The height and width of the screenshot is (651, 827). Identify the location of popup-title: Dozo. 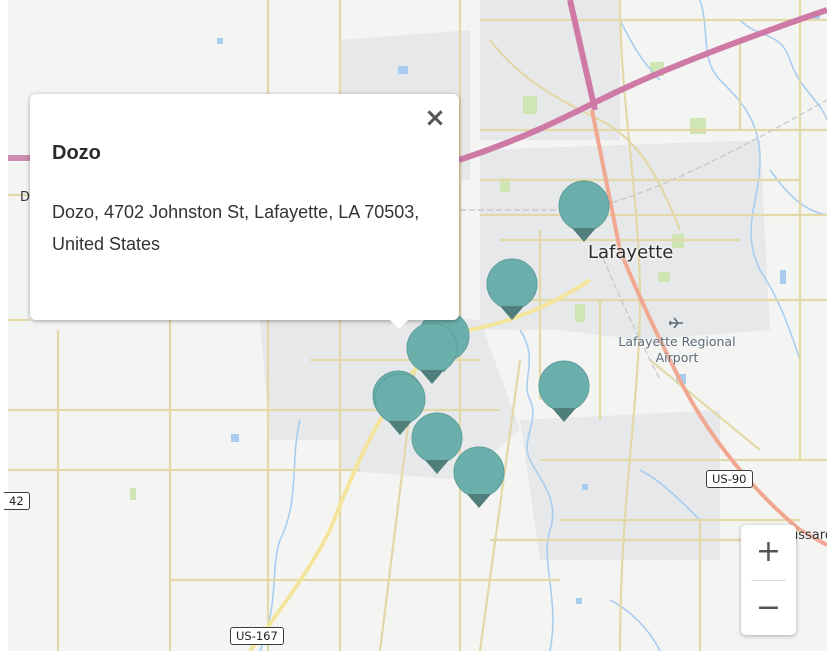
(76, 153).